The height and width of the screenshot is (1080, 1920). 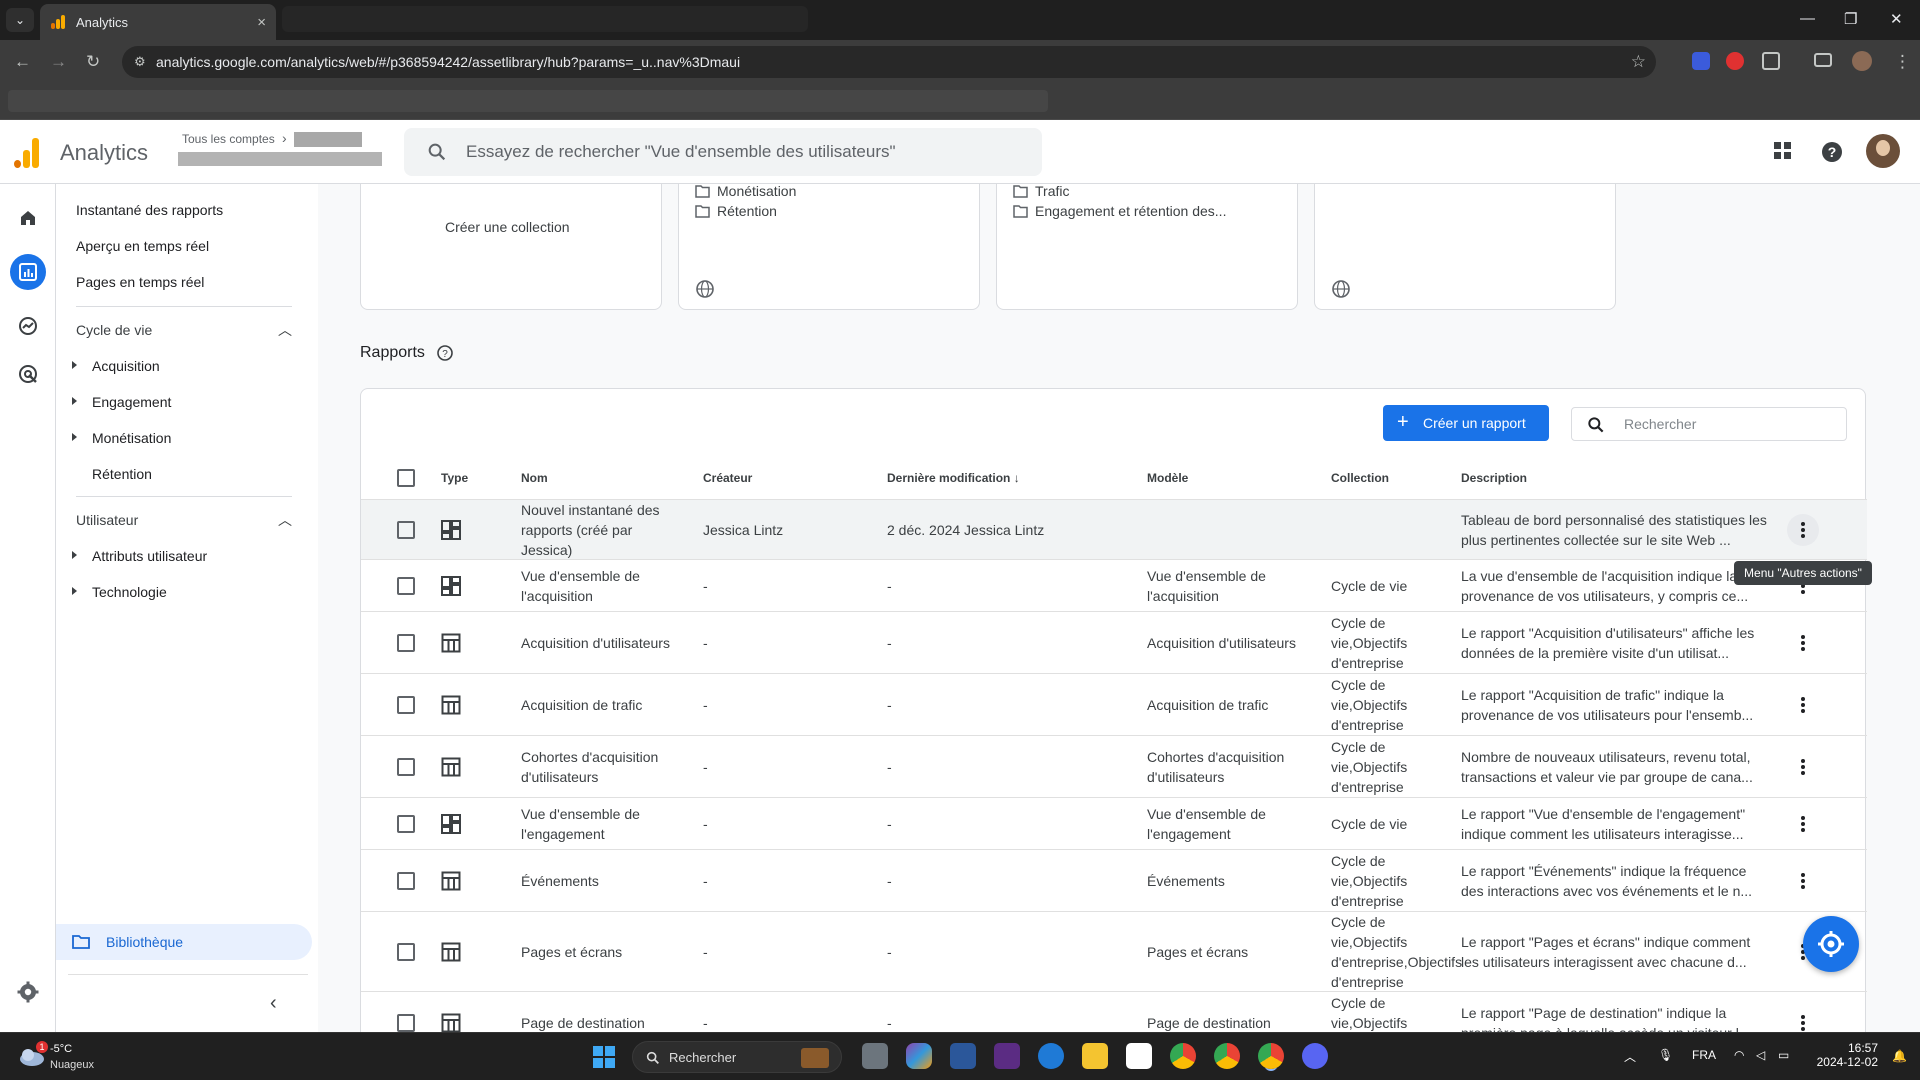 What do you see at coordinates (1842, 1055) in the screenshot?
I see `clock: 16:57 2024-12-02` at bounding box center [1842, 1055].